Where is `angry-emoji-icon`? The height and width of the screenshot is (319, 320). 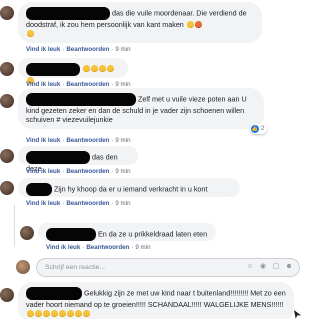 angry-emoji-icon is located at coordinates (198, 24).